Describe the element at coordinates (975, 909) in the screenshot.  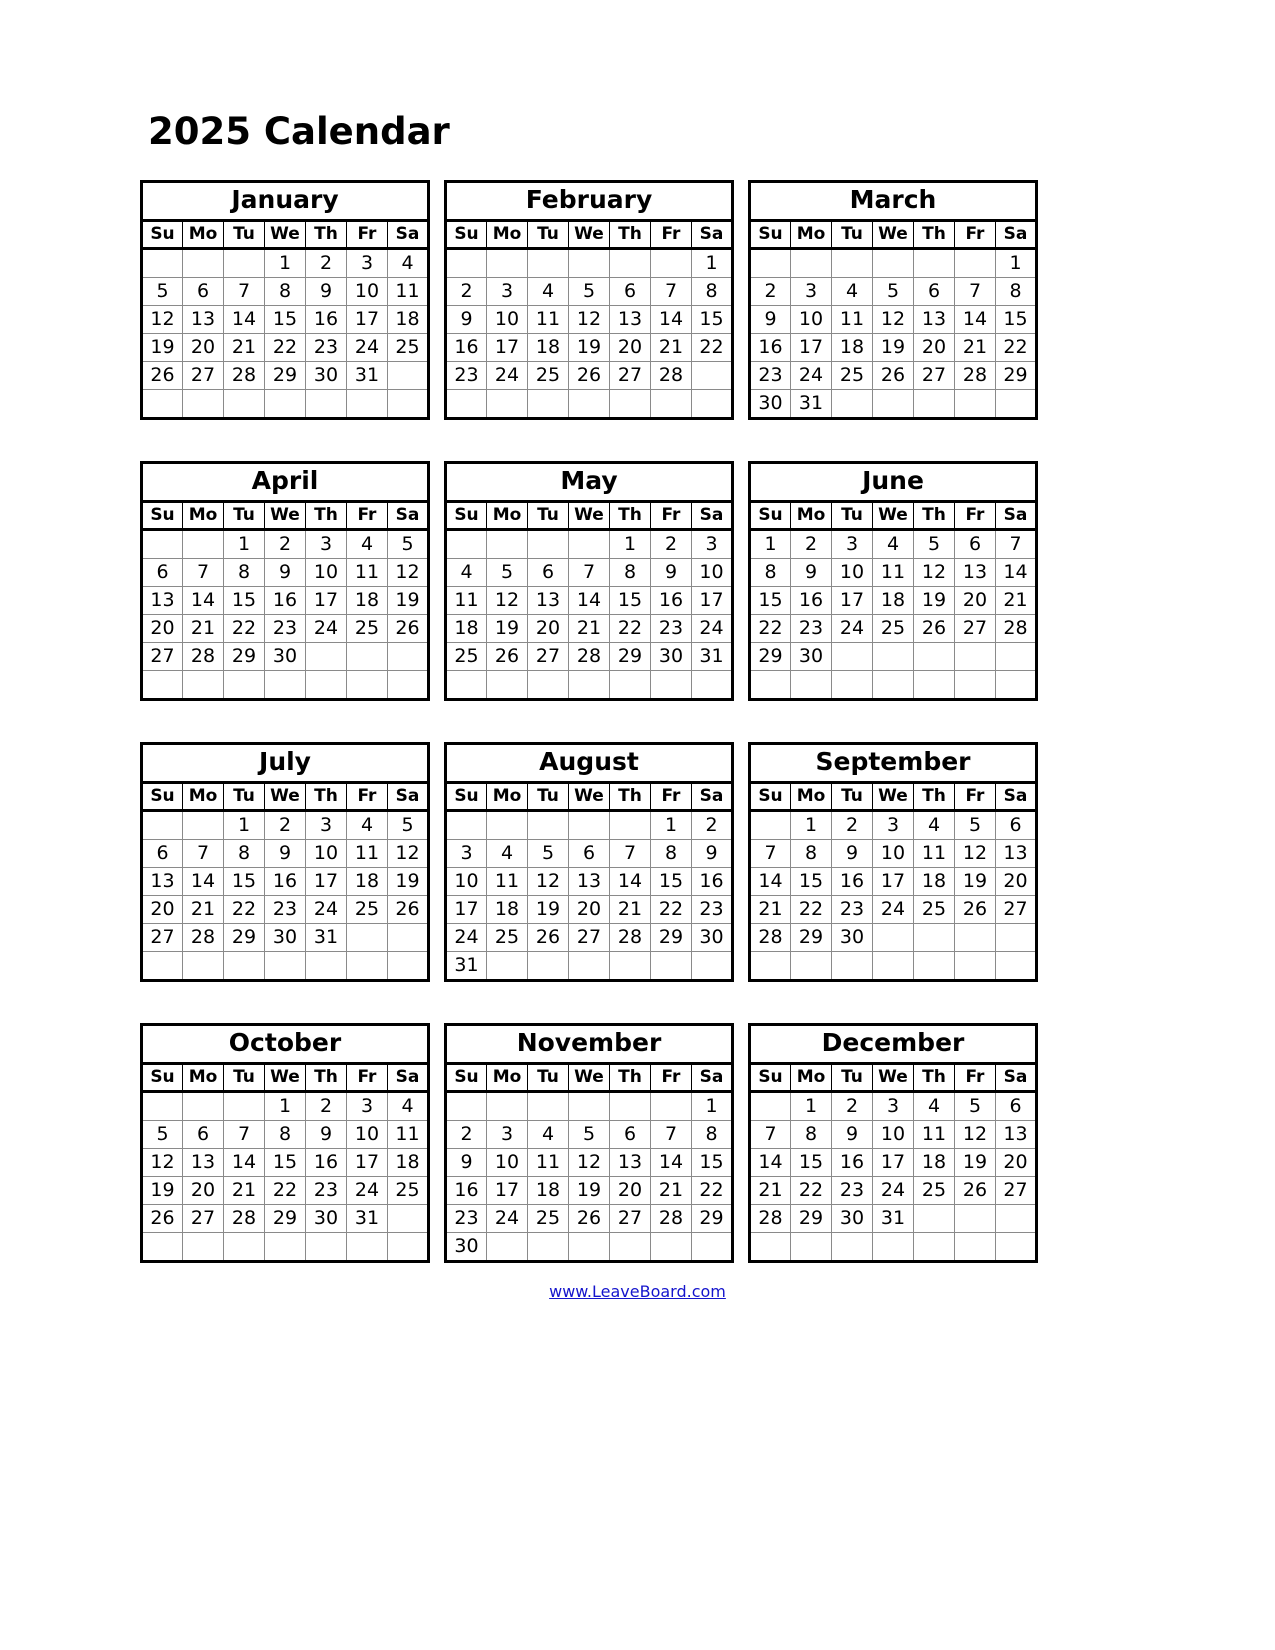
I see `day-cell: 26` at that location.